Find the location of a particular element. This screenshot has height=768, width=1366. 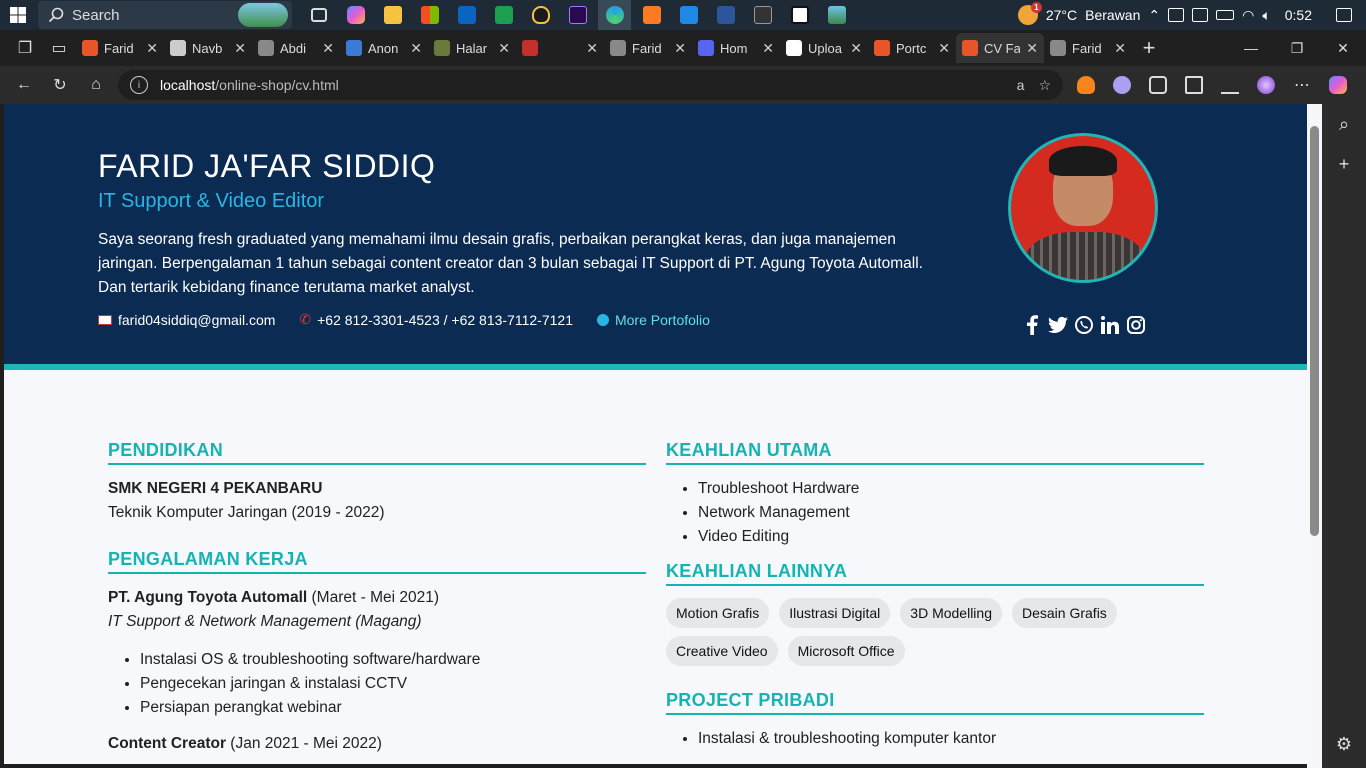

tab-title: Abdi is located at coordinates (293, 48).